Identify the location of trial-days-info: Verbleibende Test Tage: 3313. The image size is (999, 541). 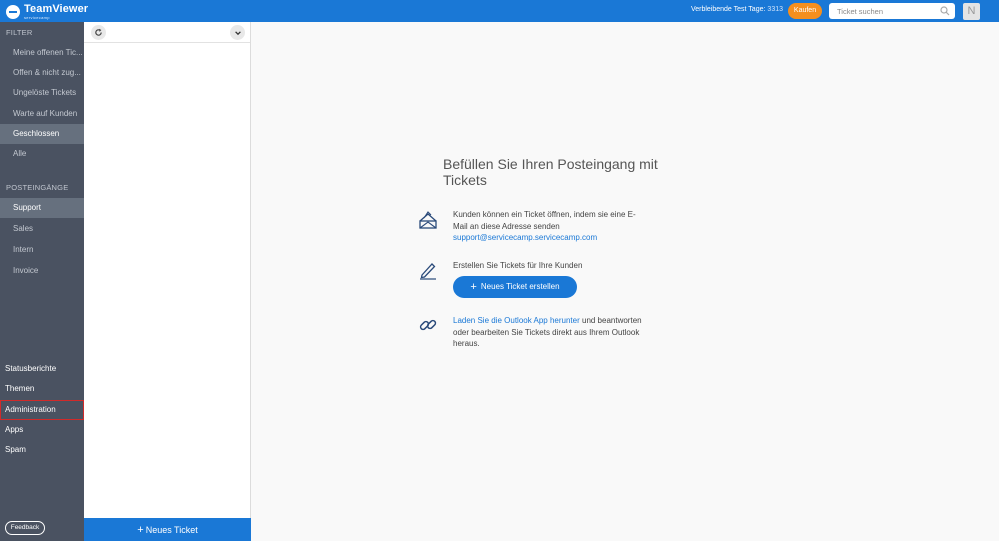
(737, 9).